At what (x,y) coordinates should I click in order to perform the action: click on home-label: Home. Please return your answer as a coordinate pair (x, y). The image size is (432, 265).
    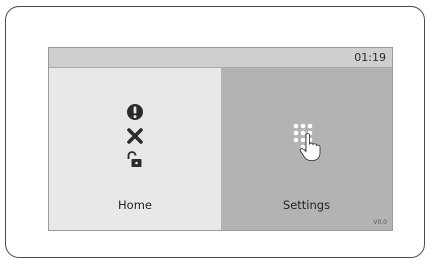
    Looking at the image, I should click on (135, 205).